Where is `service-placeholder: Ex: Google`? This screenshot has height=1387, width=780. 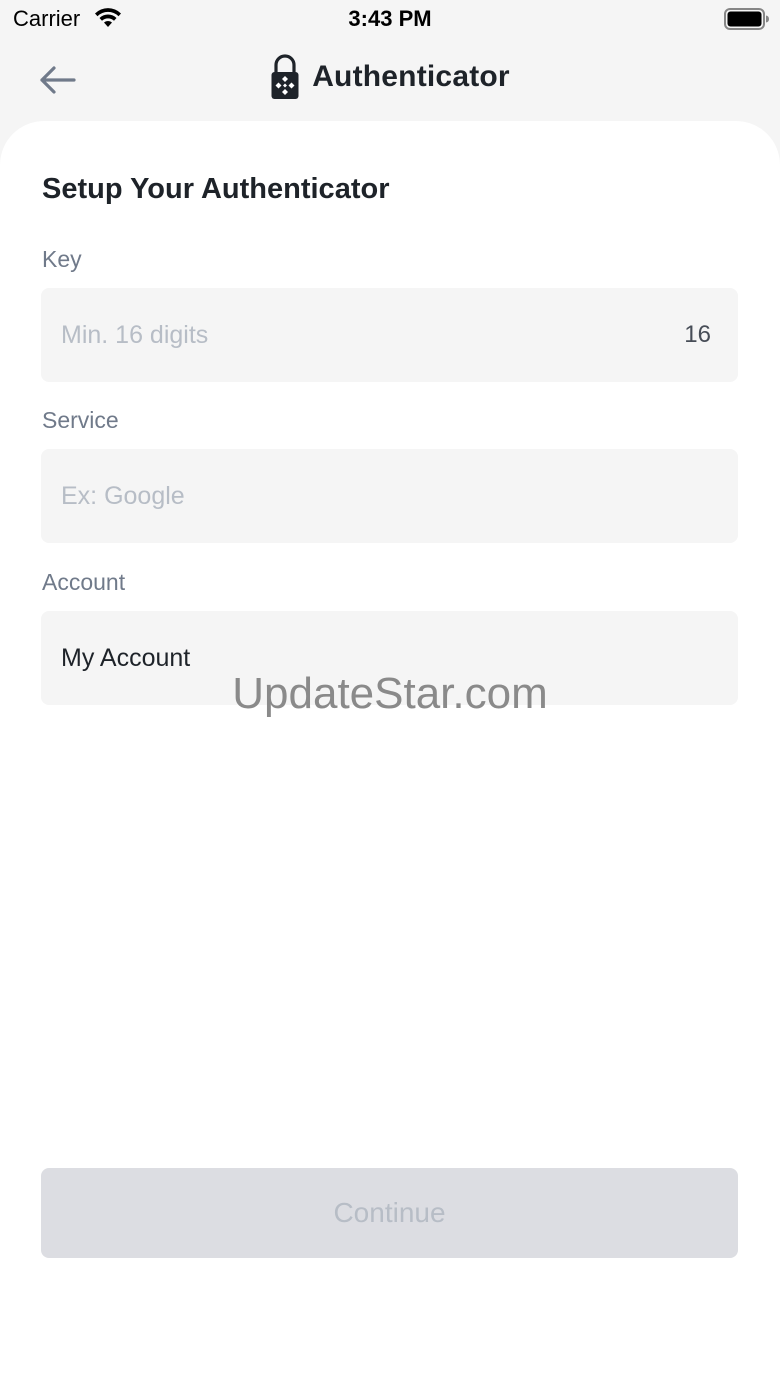
service-placeholder: Ex: Google is located at coordinates (123, 496).